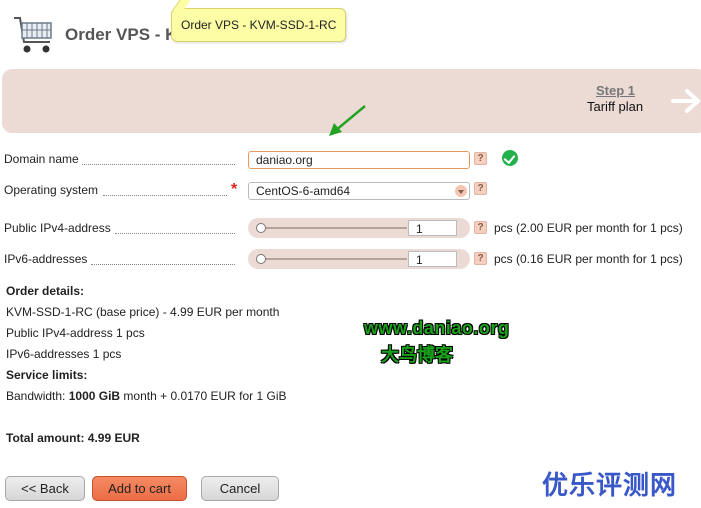 The height and width of the screenshot is (508, 701). Describe the element at coordinates (685, 101) in the screenshot. I see `next-step-arrow-icon` at that location.